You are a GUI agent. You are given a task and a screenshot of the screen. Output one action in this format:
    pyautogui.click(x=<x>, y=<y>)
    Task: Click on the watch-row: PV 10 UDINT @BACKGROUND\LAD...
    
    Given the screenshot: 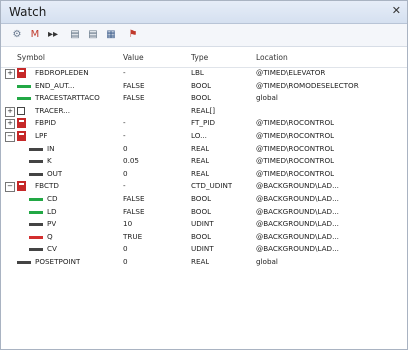 What is the action you would take?
    pyautogui.click(x=204, y=224)
    